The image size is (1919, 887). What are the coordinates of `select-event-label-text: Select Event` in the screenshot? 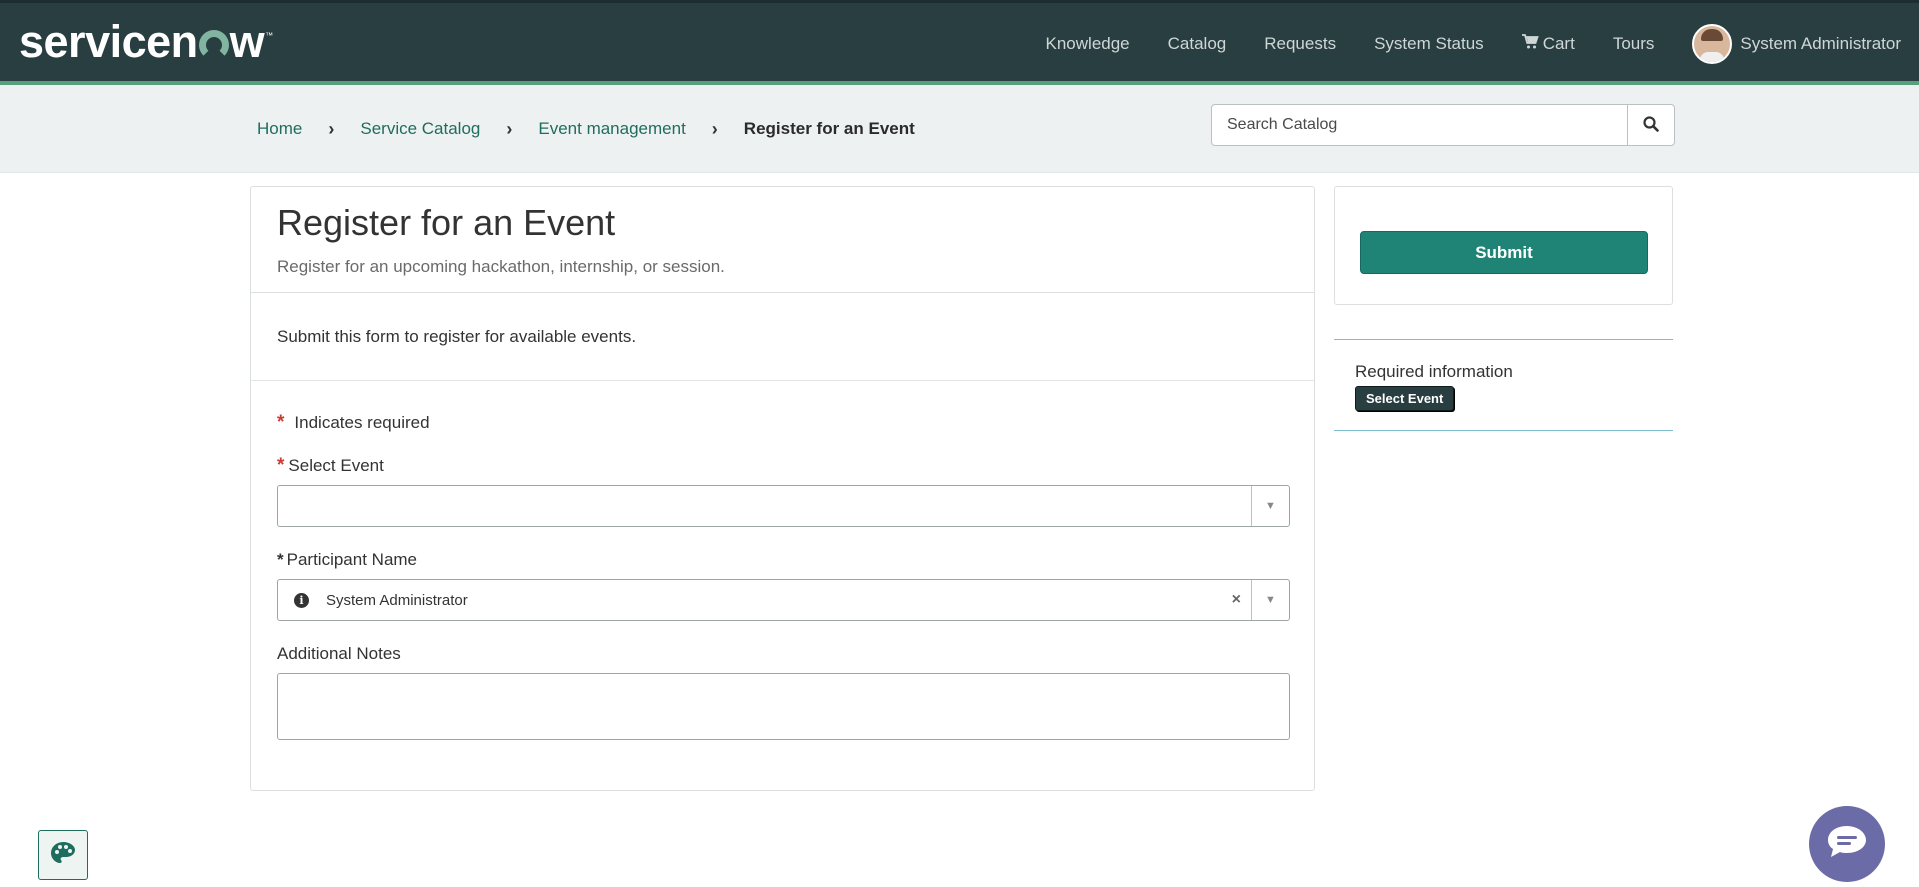 It's located at (336, 465).